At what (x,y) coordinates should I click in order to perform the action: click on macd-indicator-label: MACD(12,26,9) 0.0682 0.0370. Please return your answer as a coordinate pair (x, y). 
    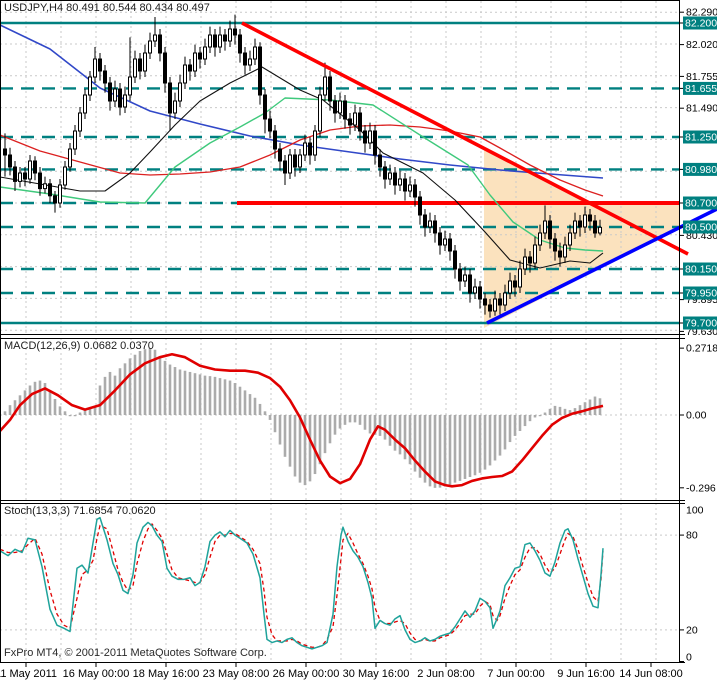
    Looking at the image, I should click on (79, 346).